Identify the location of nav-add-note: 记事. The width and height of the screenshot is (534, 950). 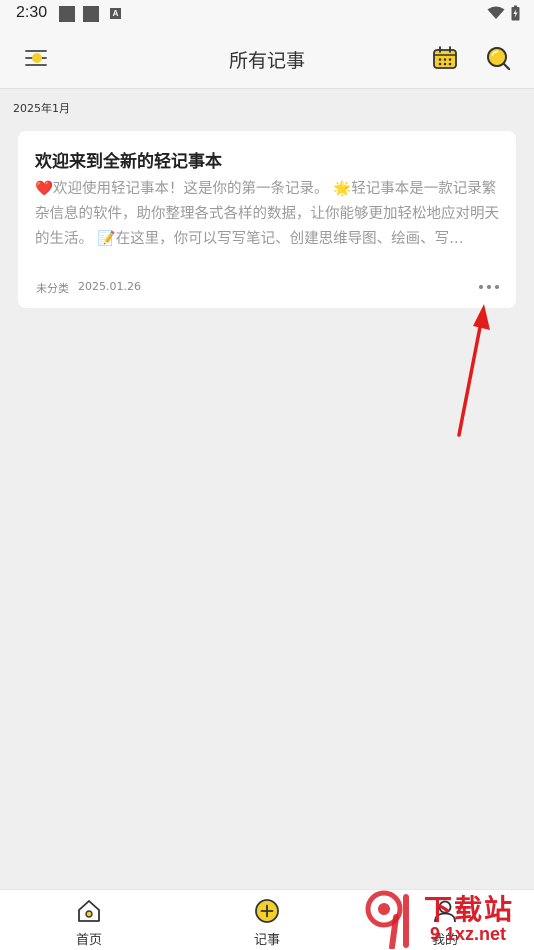
(267, 922).